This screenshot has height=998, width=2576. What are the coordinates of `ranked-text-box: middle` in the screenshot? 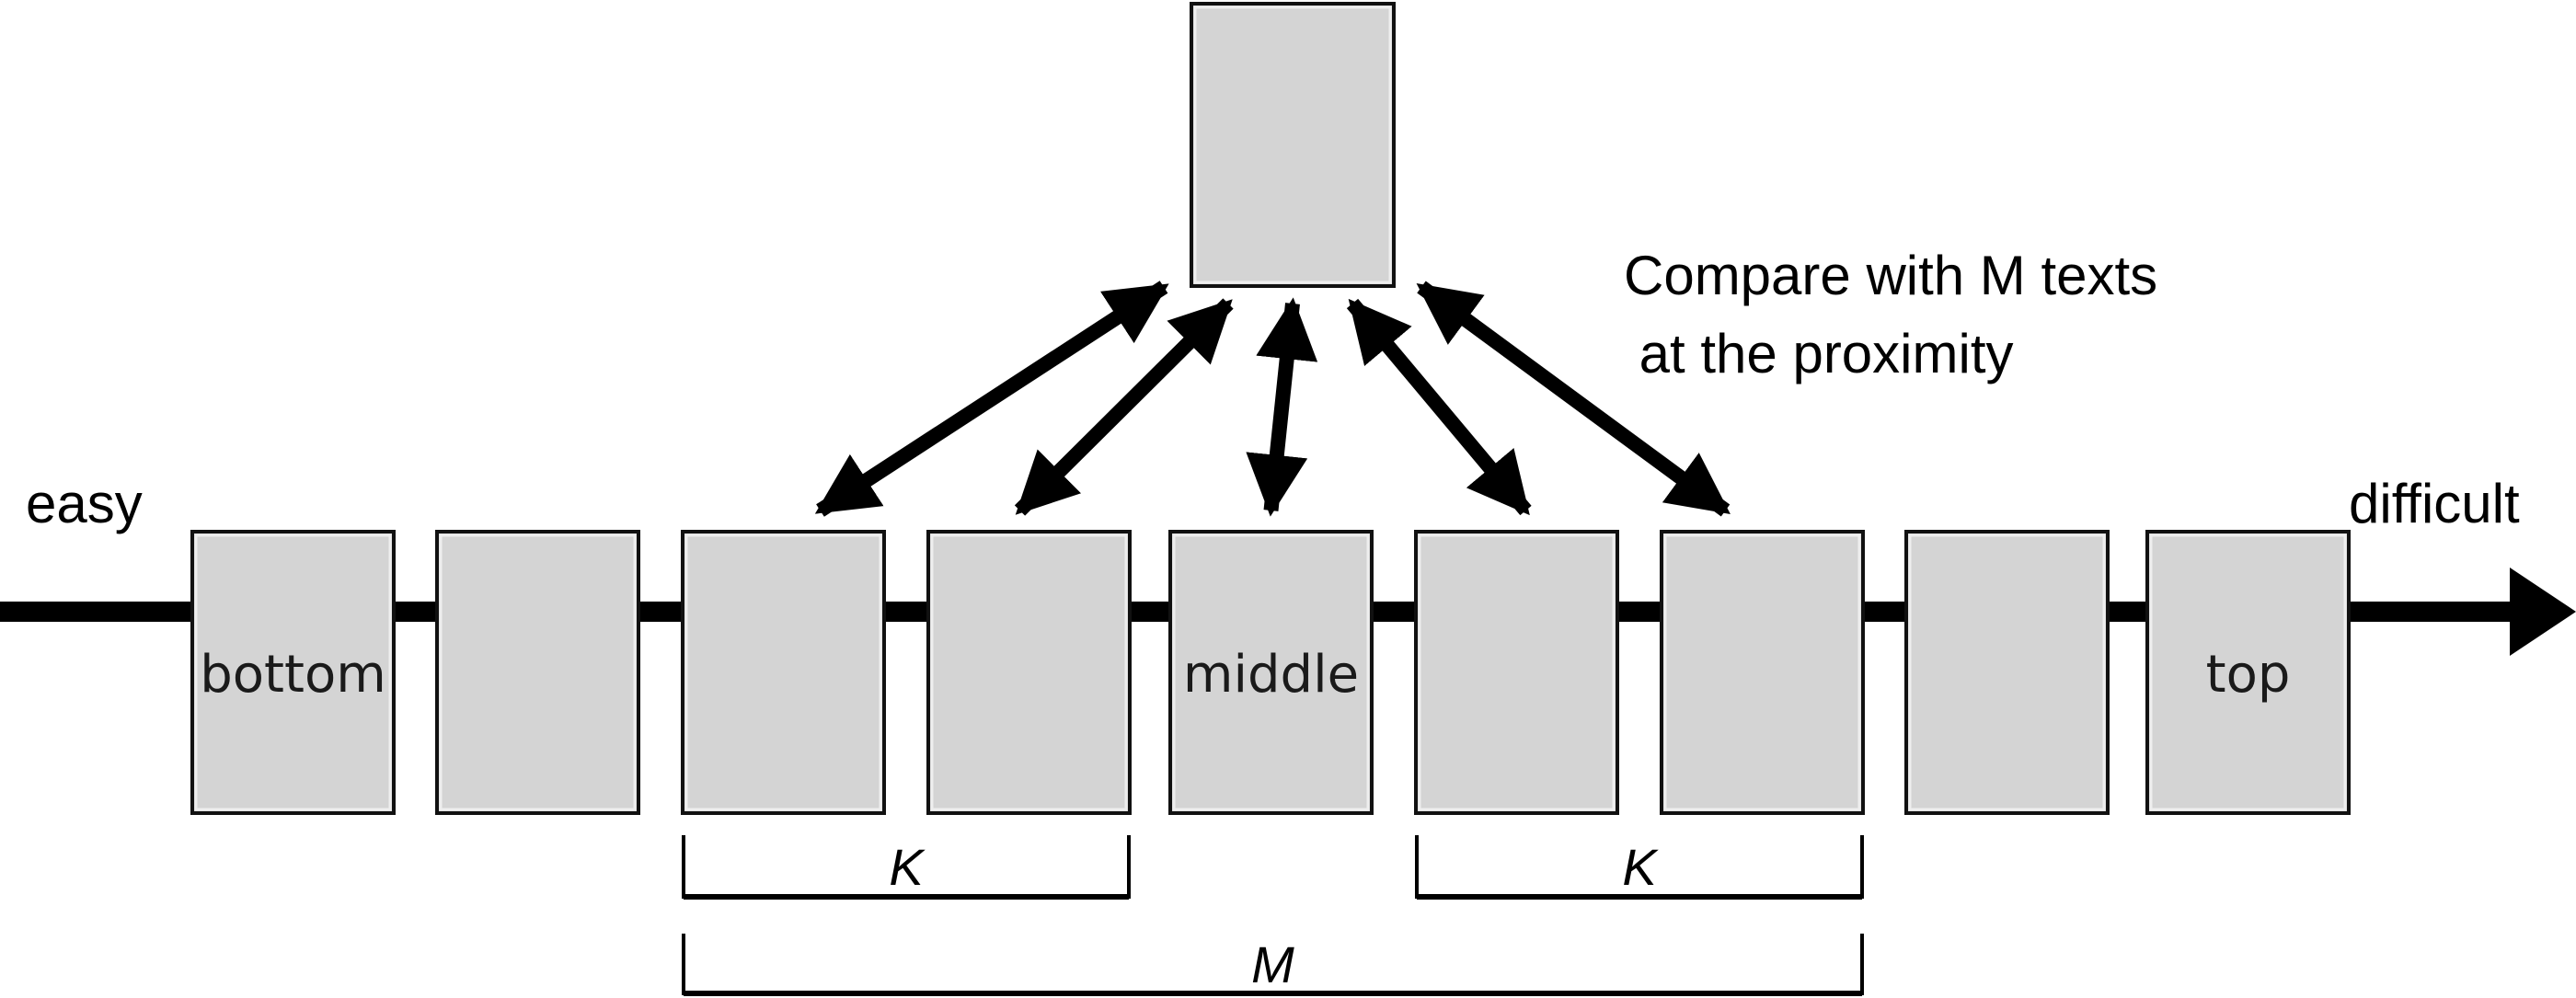 It's located at (1271, 672).